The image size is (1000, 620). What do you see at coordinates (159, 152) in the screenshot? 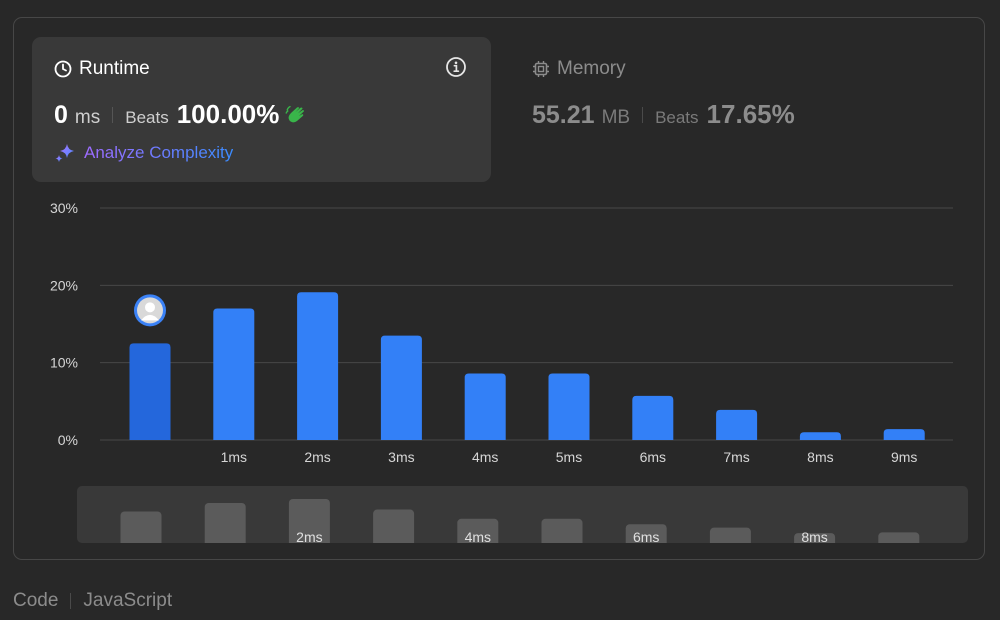
I see `analyze-complexity-label: Analyze Complexity` at bounding box center [159, 152].